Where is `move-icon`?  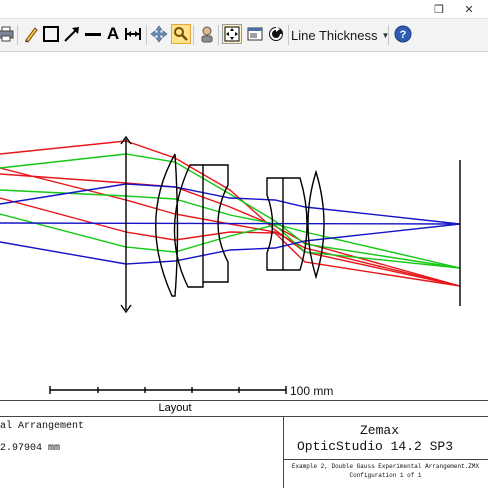 move-icon is located at coordinates (159, 34).